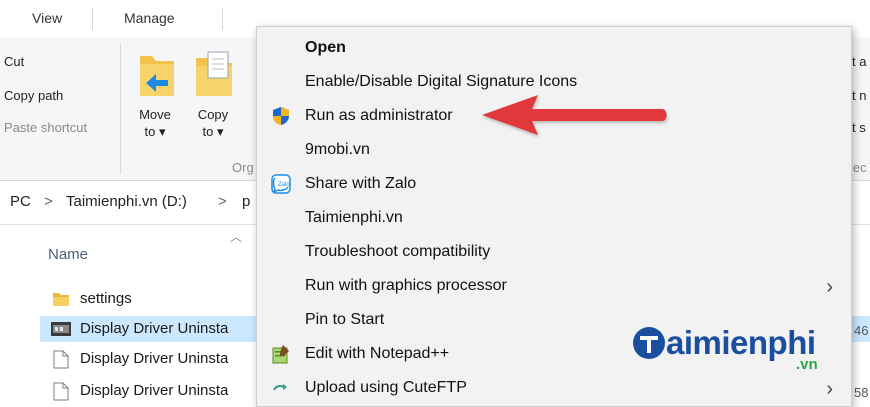 The width and height of the screenshot is (870, 407). What do you see at coordinates (345, 319) in the screenshot?
I see `menu-item-label: Pin to Start` at bounding box center [345, 319].